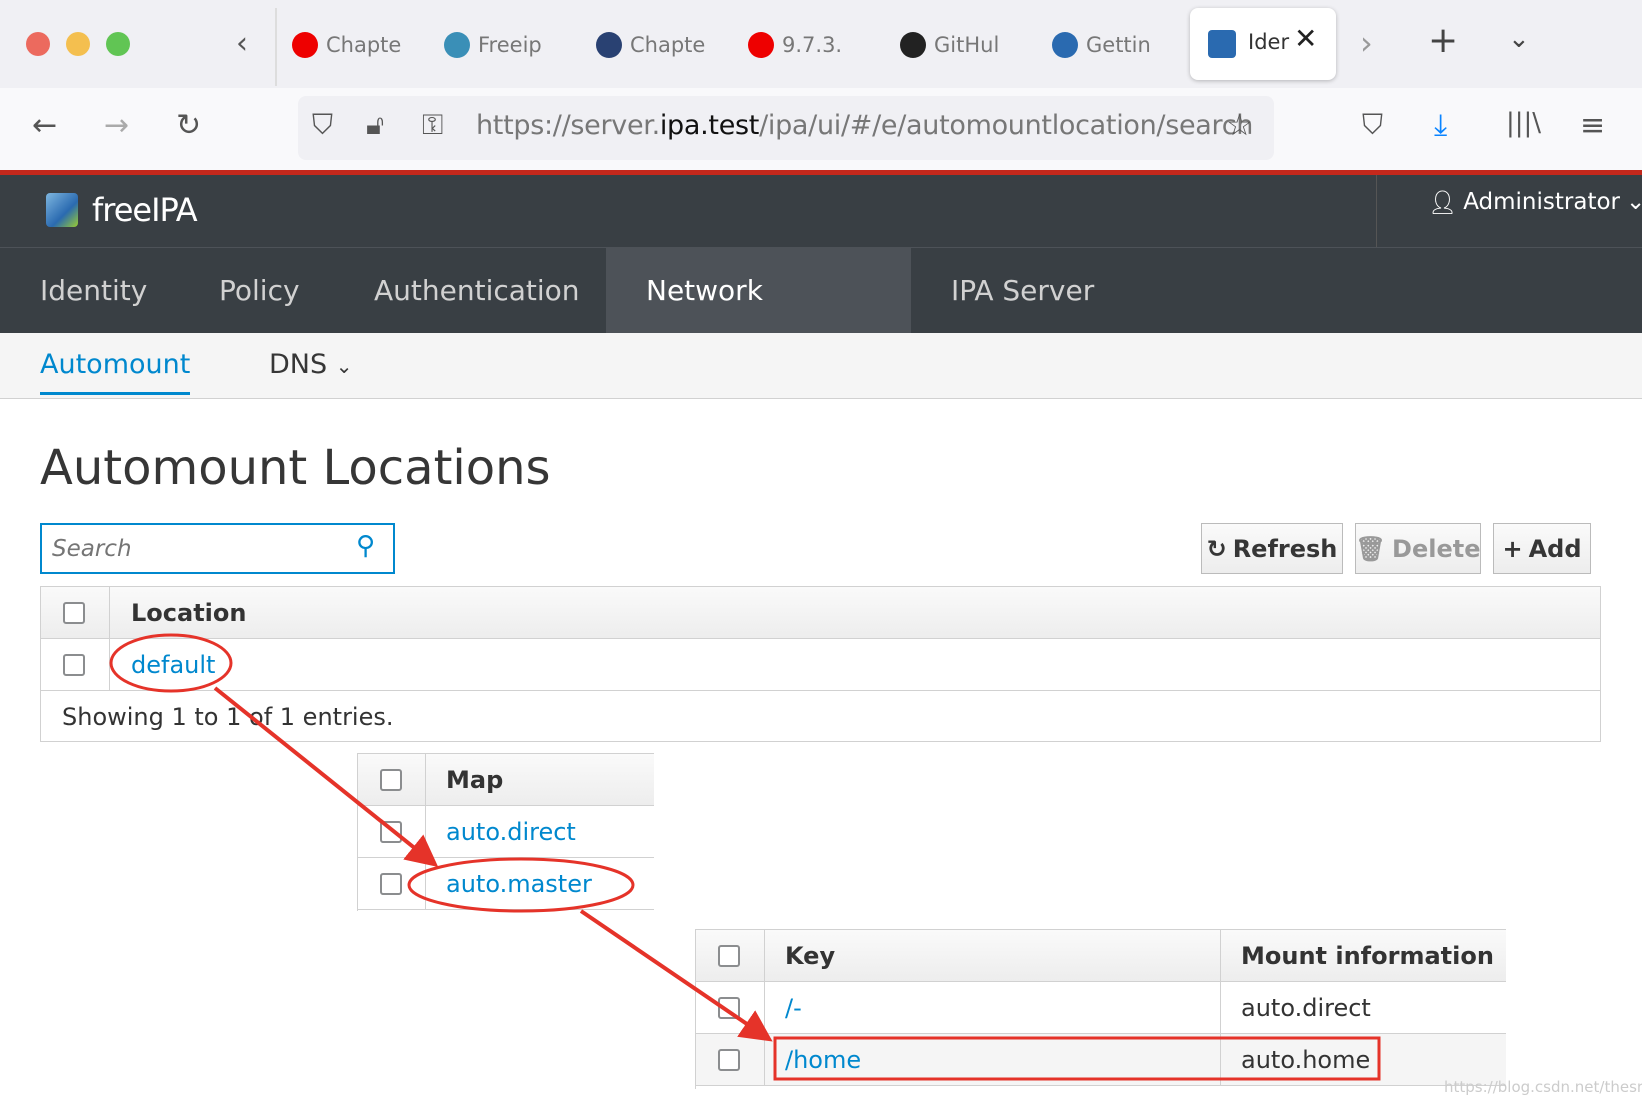 The image size is (1642, 1106). Describe the element at coordinates (188, 125) in the screenshot. I see `reload-icon: ↻` at that location.